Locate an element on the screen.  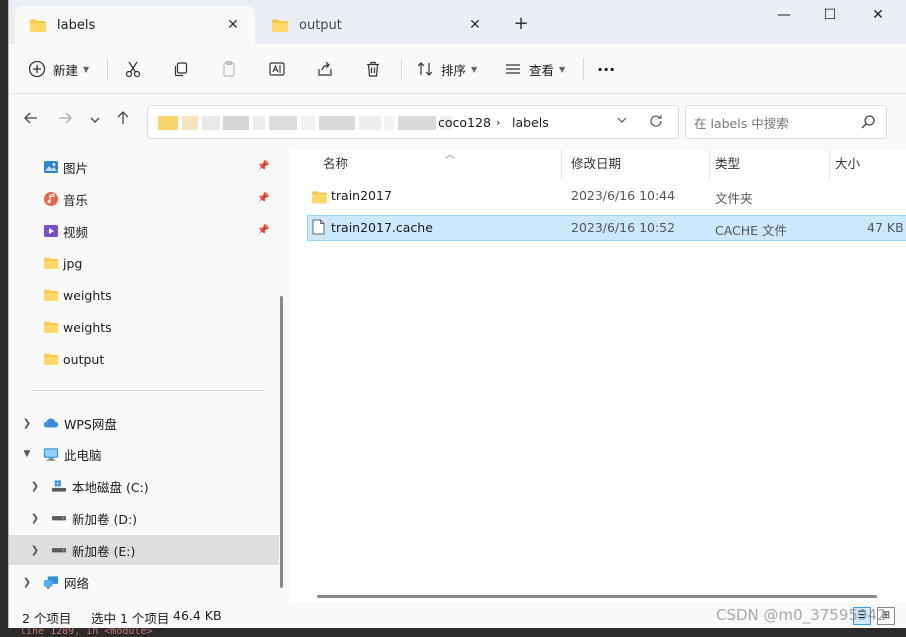
sidebar-item-drive-c: ❯ 本地磁盘 (C:) is located at coordinates (141, 486).